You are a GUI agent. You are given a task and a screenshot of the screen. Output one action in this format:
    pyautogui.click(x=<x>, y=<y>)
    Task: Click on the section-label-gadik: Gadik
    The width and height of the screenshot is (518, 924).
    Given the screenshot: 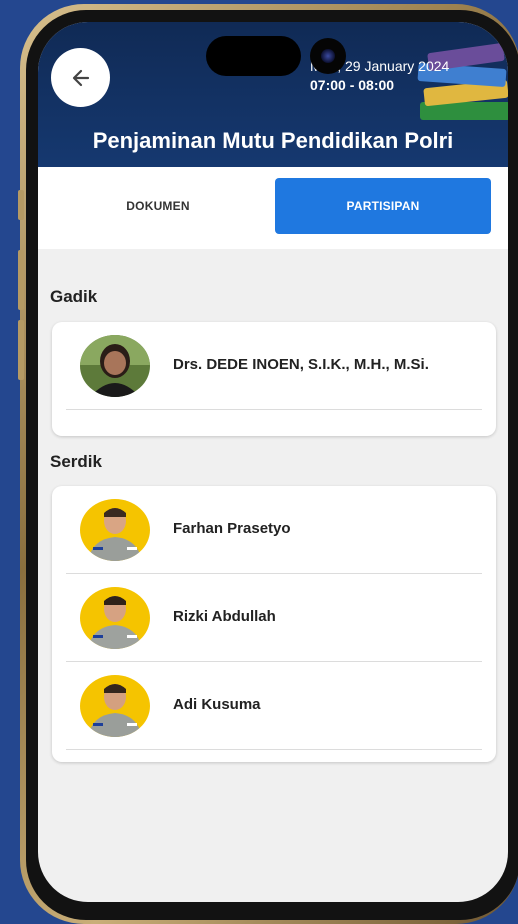 What is the action you would take?
    pyautogui.click(x=74, y=296)
    